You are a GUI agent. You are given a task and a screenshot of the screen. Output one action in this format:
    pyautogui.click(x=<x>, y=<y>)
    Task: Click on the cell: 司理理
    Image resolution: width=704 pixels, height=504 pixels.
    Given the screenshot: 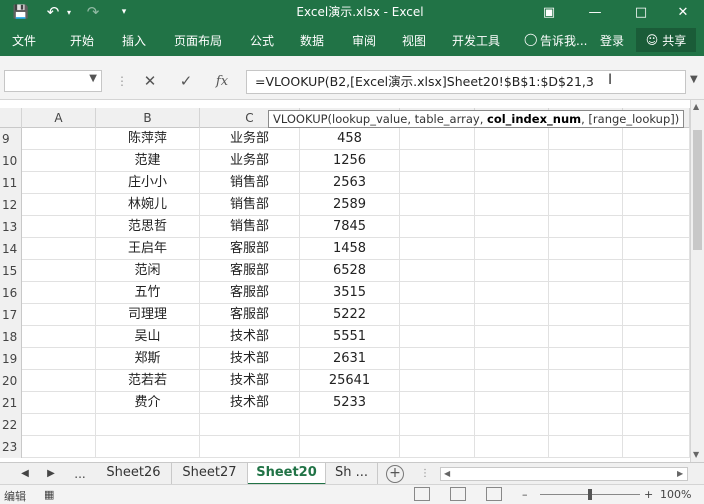 What is the action you would take?
    pyautogui.click(x=148, y=315)
    